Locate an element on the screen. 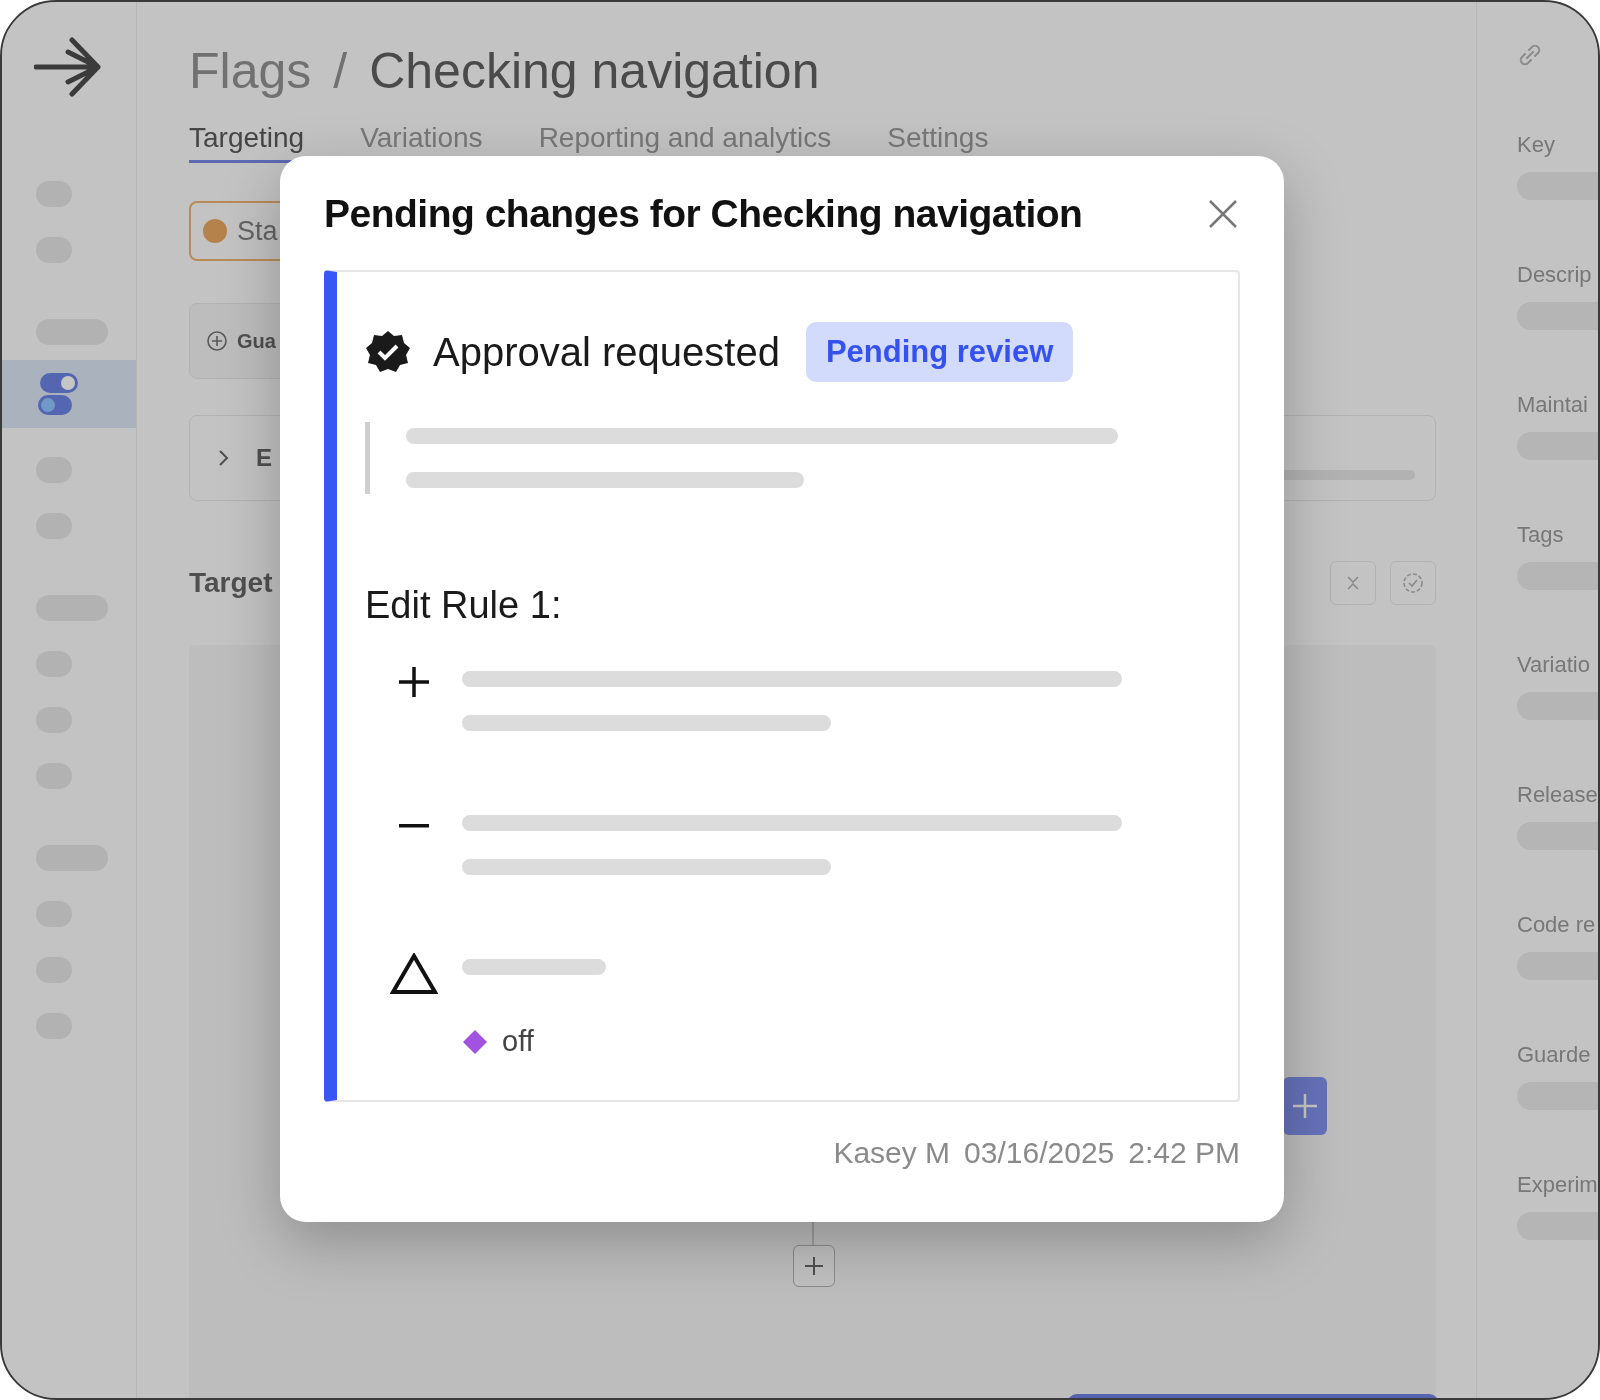  expander-label: E is located at coordinates (264, 458).